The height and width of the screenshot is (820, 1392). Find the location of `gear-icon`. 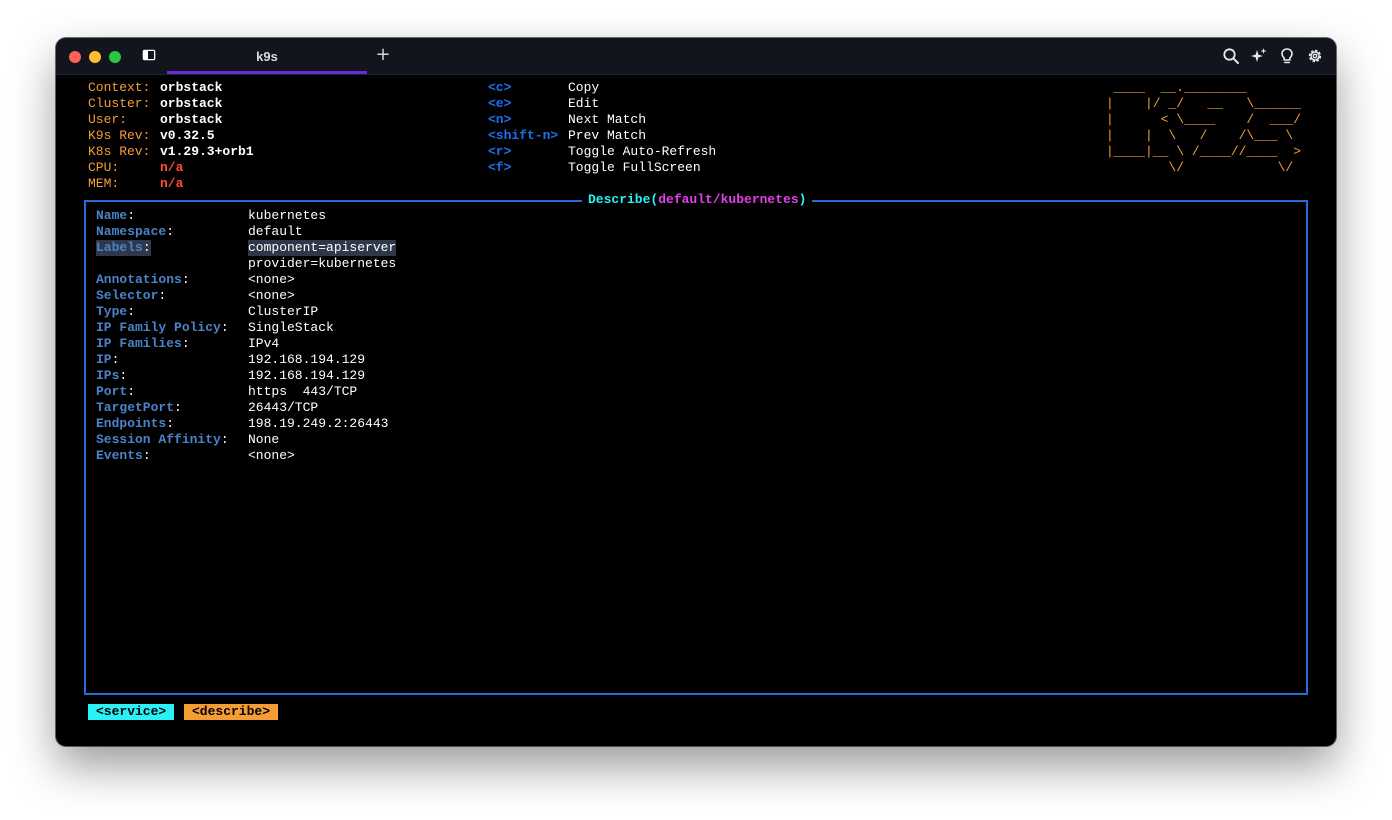

gear-icon is located at coordinates (1315, 56).